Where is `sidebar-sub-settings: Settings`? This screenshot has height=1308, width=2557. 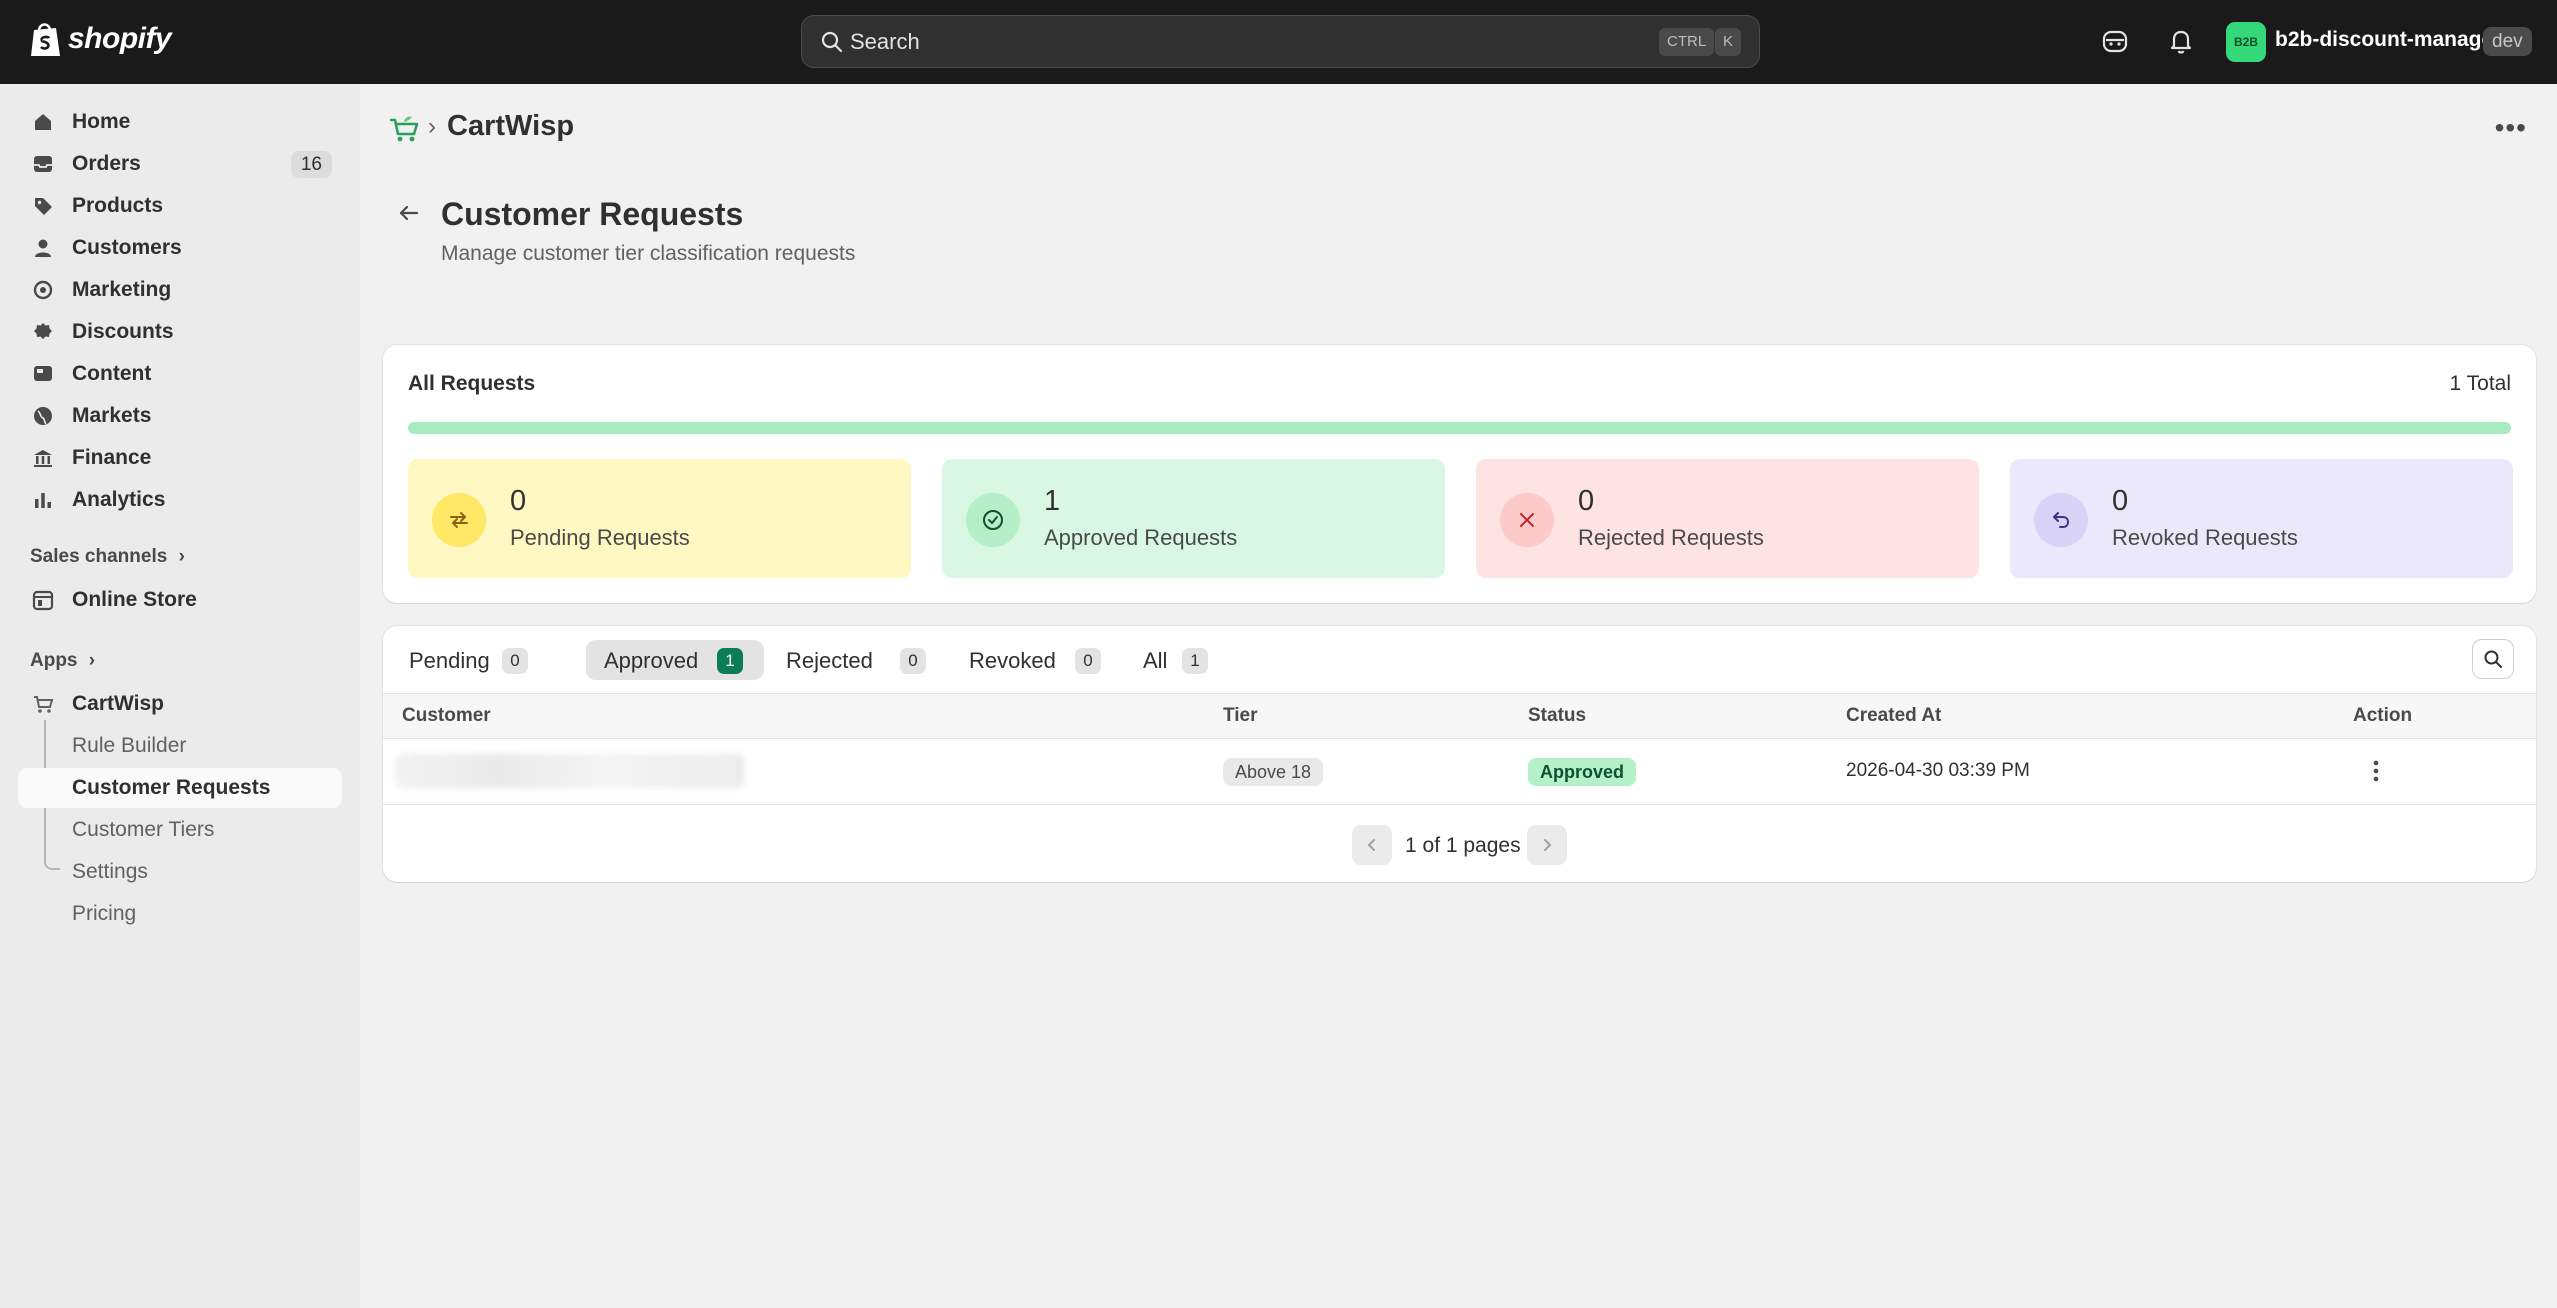
sidebar-sub-settings: Settings is located at coordinates (180, 872).